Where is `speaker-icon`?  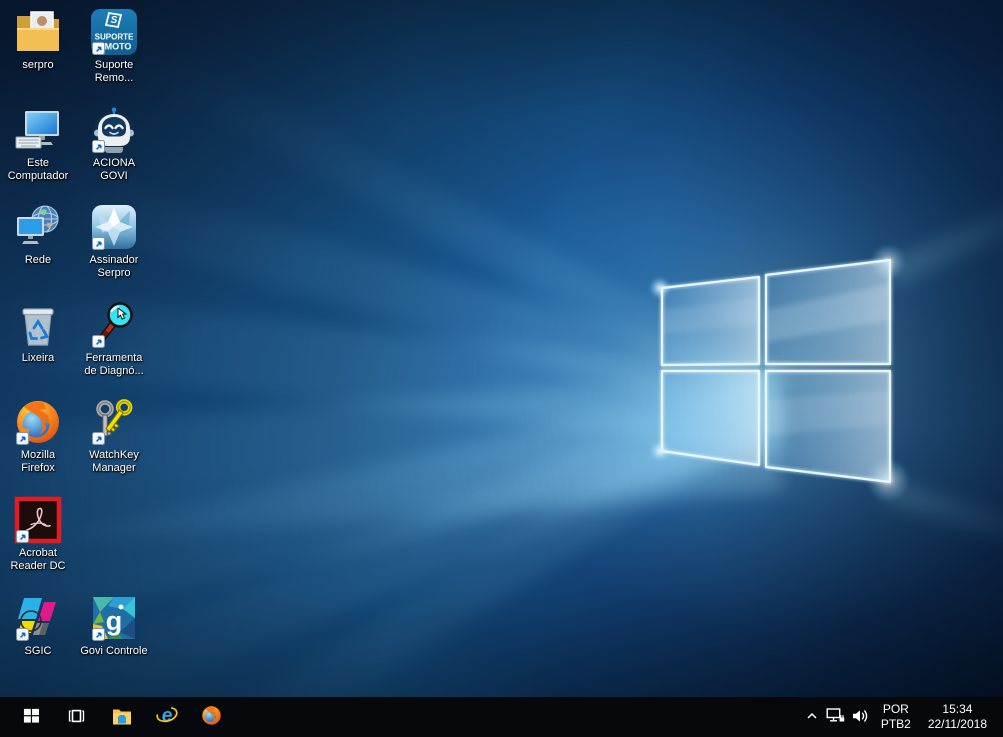 speaker-icon is located at coordinates (860, 717).